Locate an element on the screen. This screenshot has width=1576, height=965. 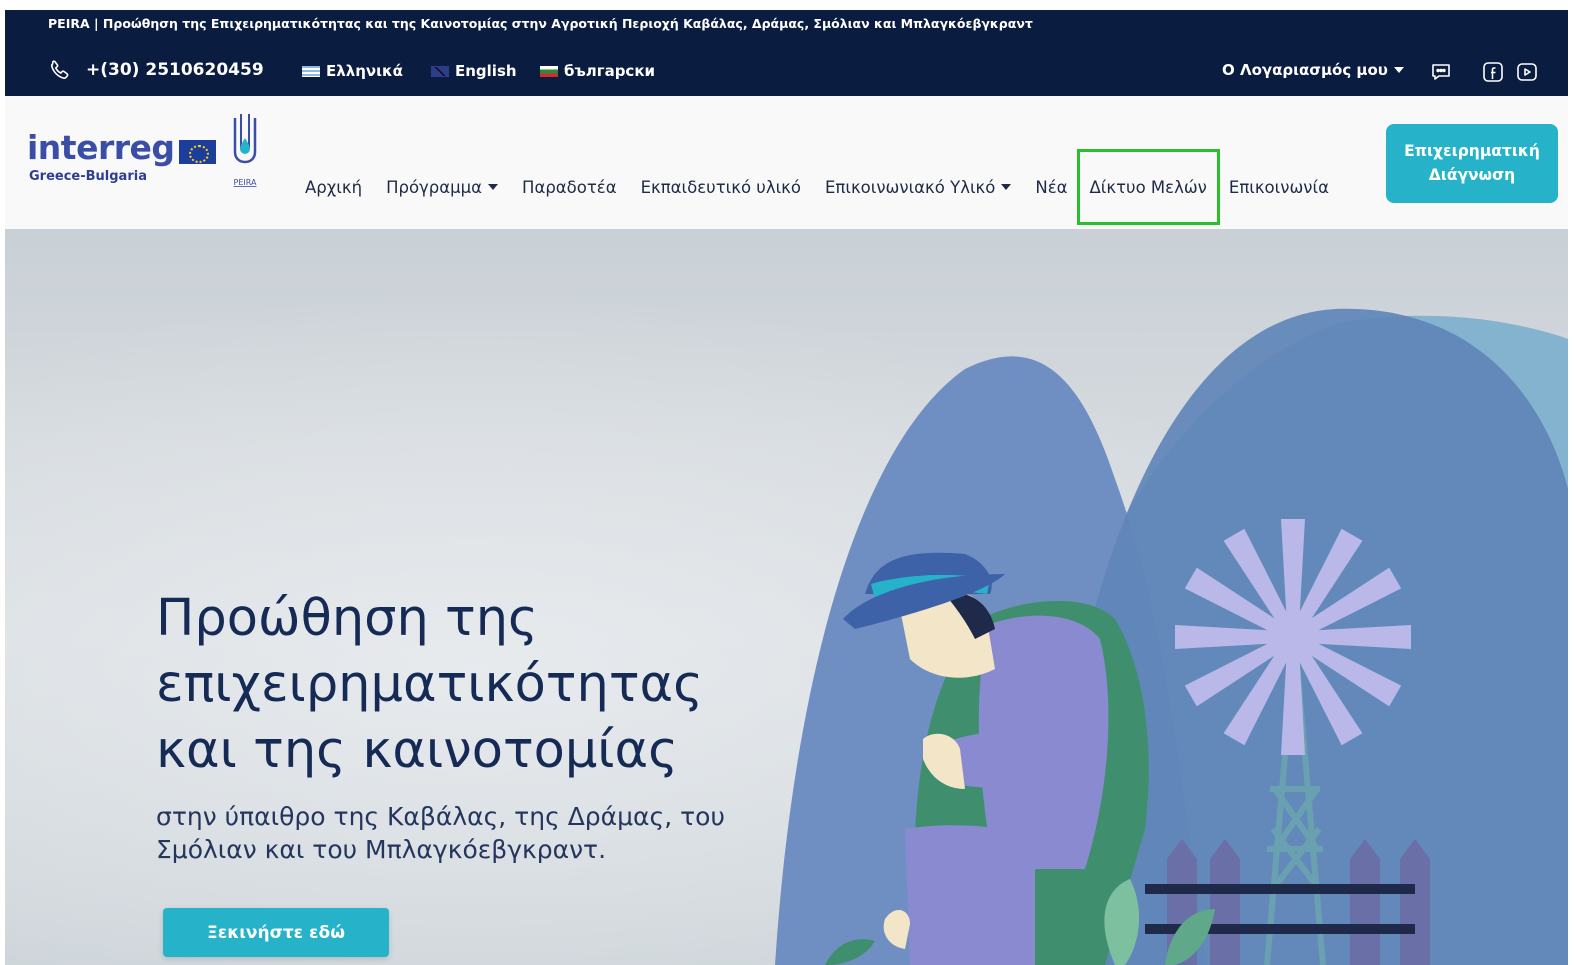
nav-contact-label: Επικοινωνία is located at coordinates (1278, 187).